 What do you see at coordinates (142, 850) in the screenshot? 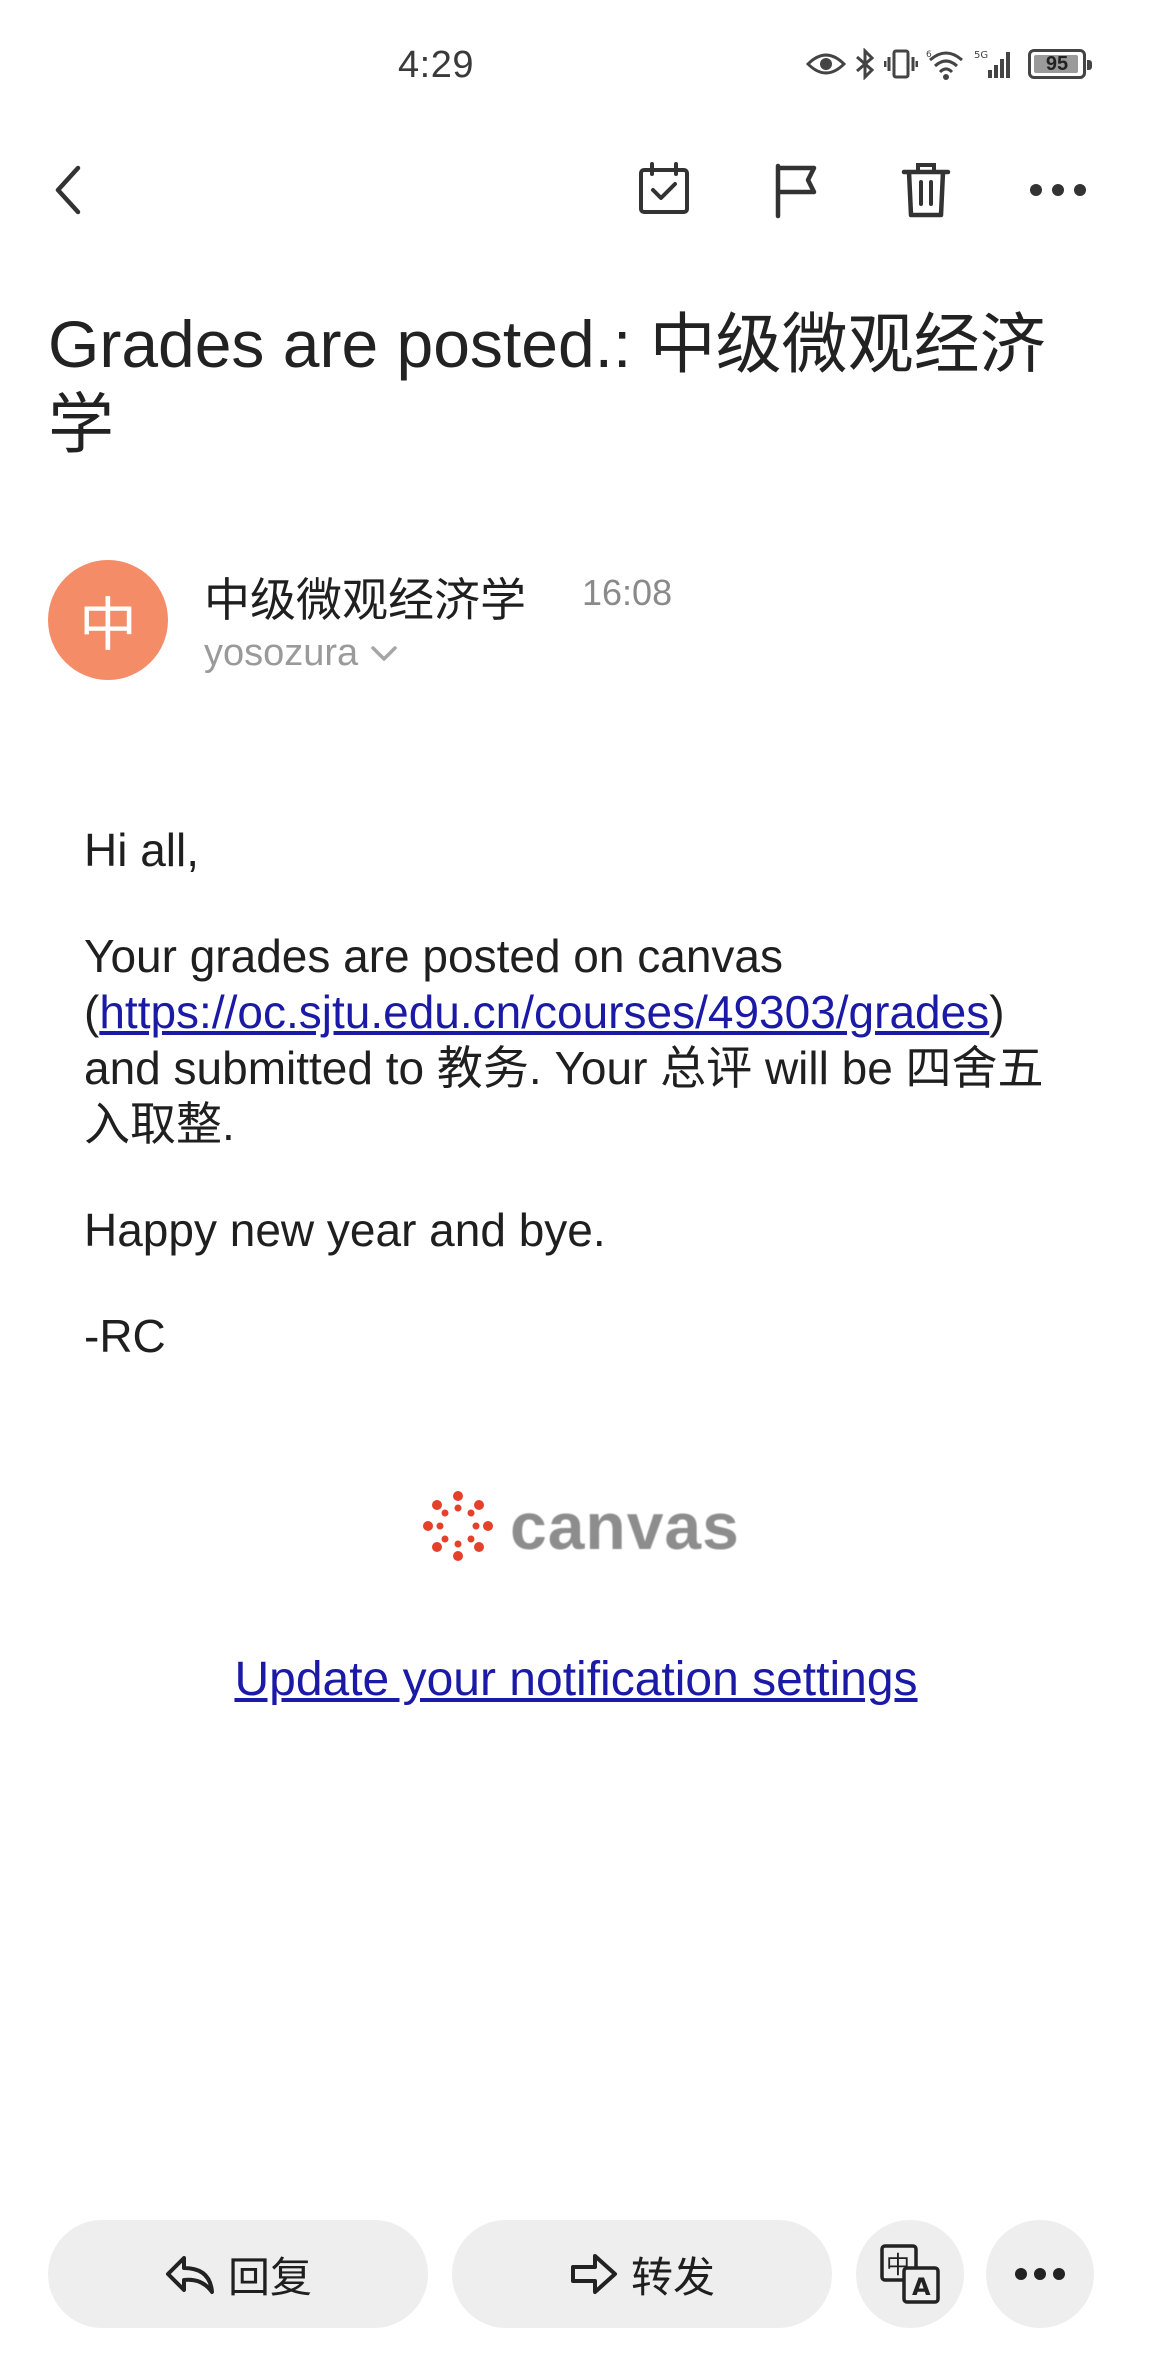
I see `greeting: Hi all,` at bounding box center [142, 850].